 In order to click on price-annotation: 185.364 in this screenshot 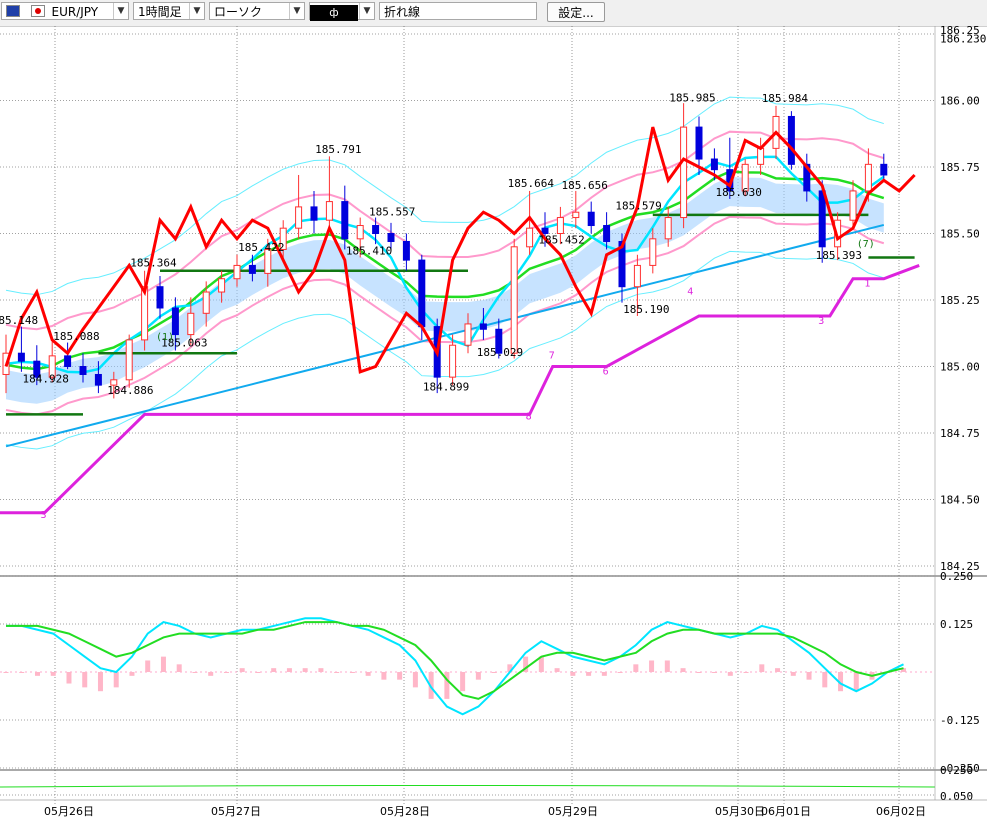, I will do `click(153, 263)`.